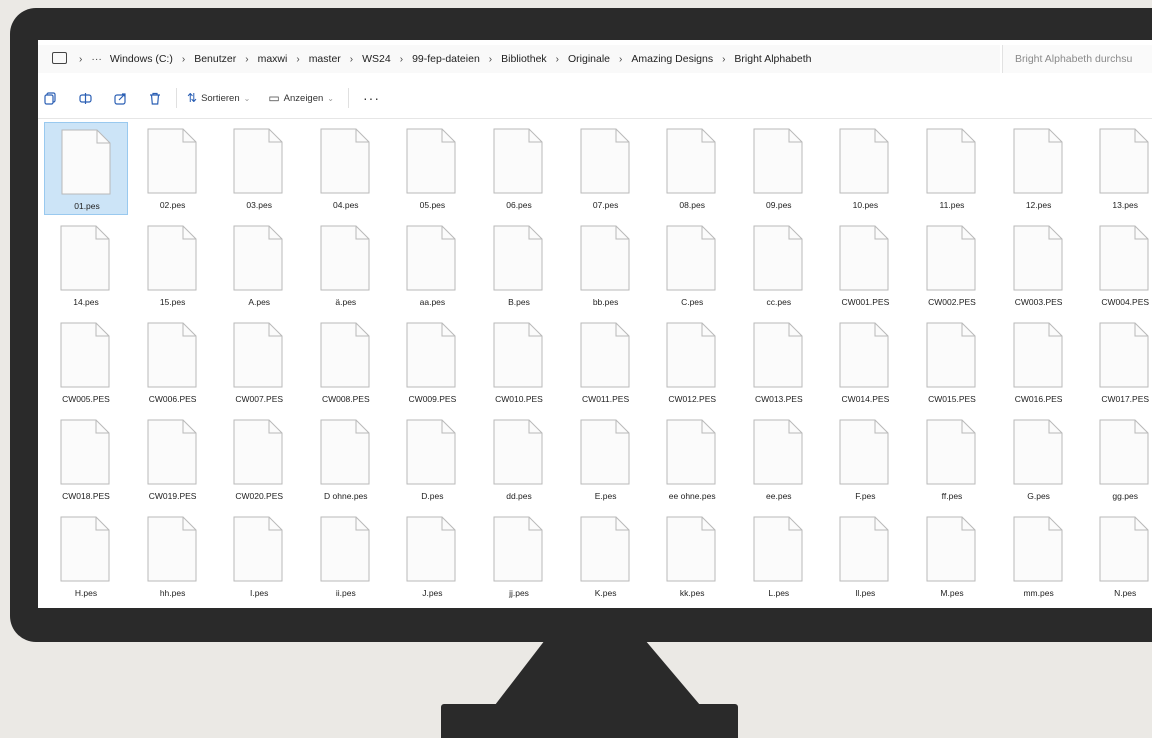 Image resolution: width=1152 pixels, height=738 pixels. Describe the element at coordinates (692, 362) in the screenshot. I see `file-item: CW012.PES` at that location.